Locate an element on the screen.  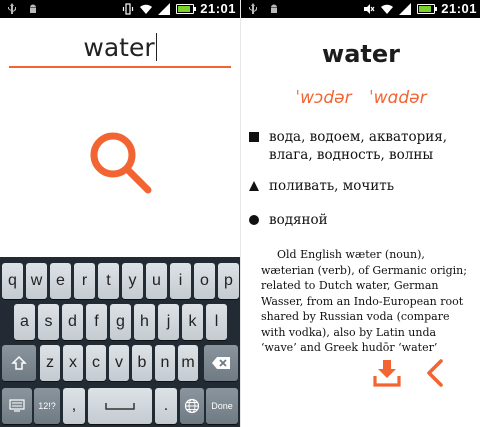
key-m: m is located at coordinates (188, 363).